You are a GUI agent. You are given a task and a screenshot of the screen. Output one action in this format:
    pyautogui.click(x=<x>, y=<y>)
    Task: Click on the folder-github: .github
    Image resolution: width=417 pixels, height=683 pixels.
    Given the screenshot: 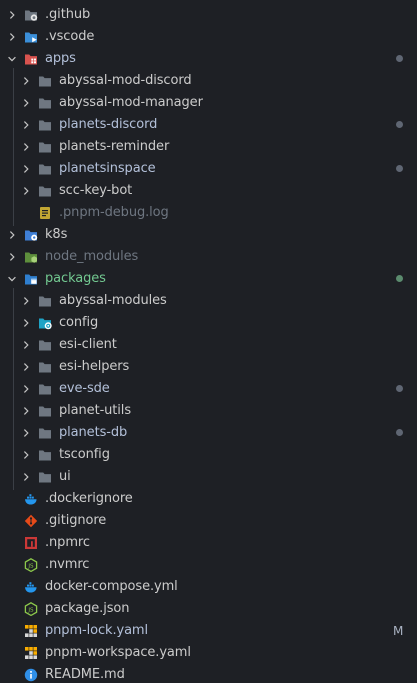 What is the action you would take?
    pyautogui.click(x=208, y=15)
    